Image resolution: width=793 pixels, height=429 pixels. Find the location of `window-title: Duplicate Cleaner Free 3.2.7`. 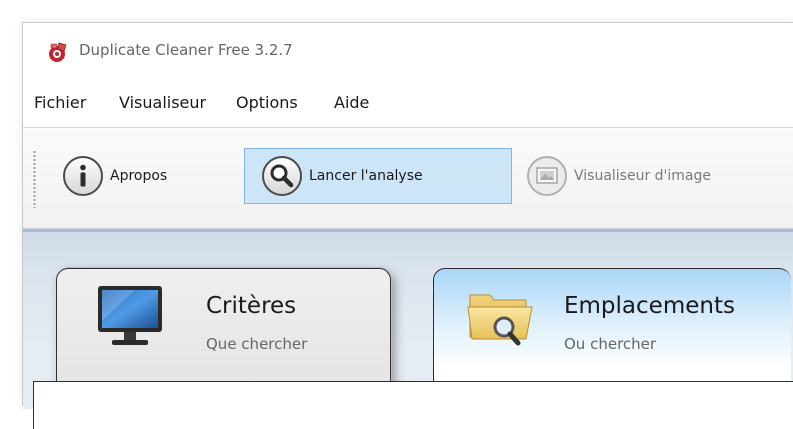

window-title: Duplicate Cleaner Free 3.2.7 is located at coordinates (186, 50).